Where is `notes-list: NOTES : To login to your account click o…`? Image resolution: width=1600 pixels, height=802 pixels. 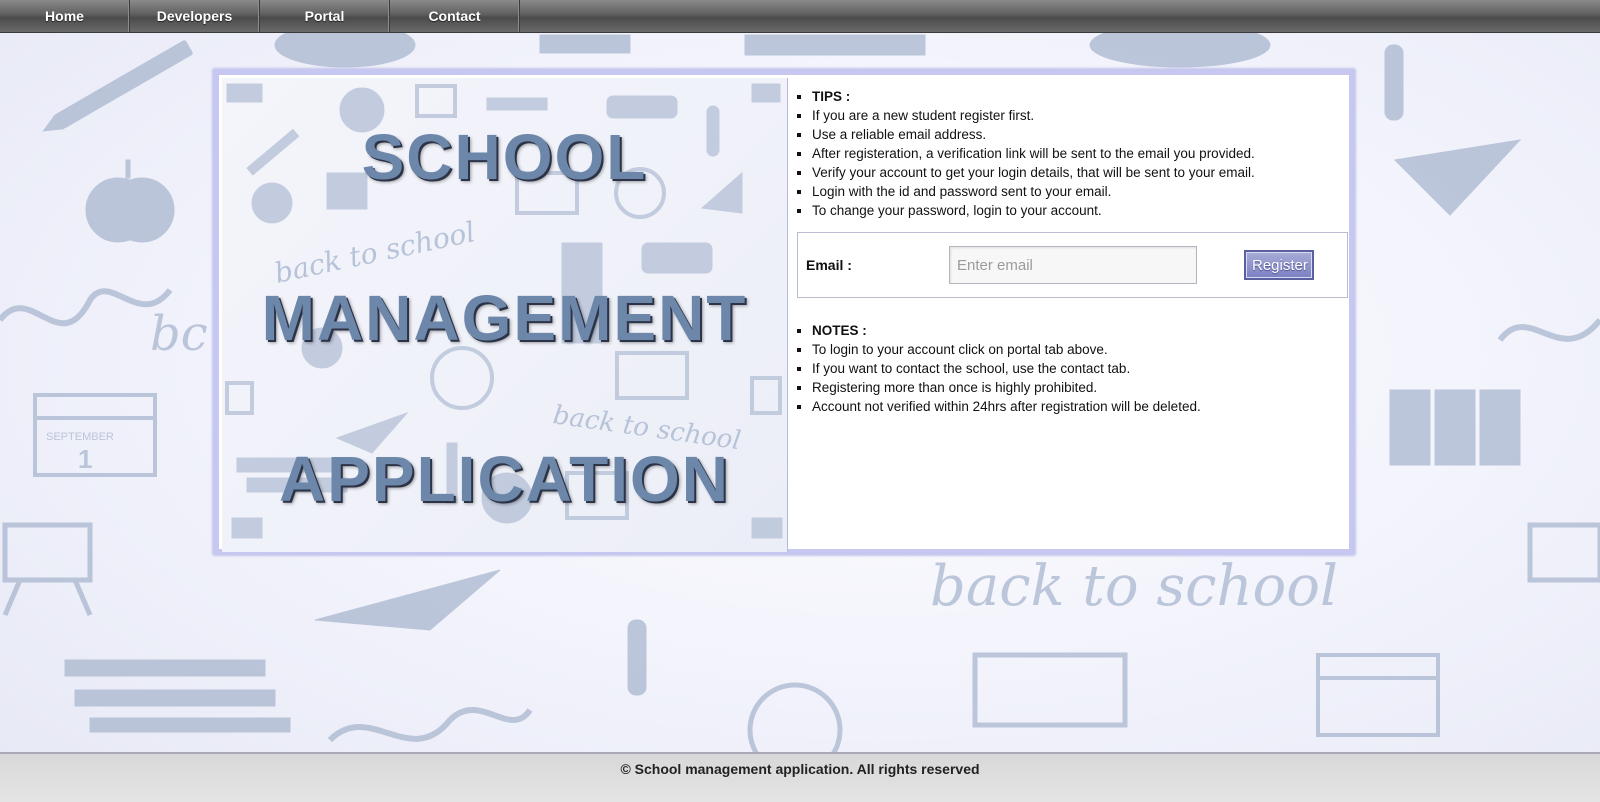 notes-list: NOTES : To login to your account click o… is located at coordinates (995, 368).